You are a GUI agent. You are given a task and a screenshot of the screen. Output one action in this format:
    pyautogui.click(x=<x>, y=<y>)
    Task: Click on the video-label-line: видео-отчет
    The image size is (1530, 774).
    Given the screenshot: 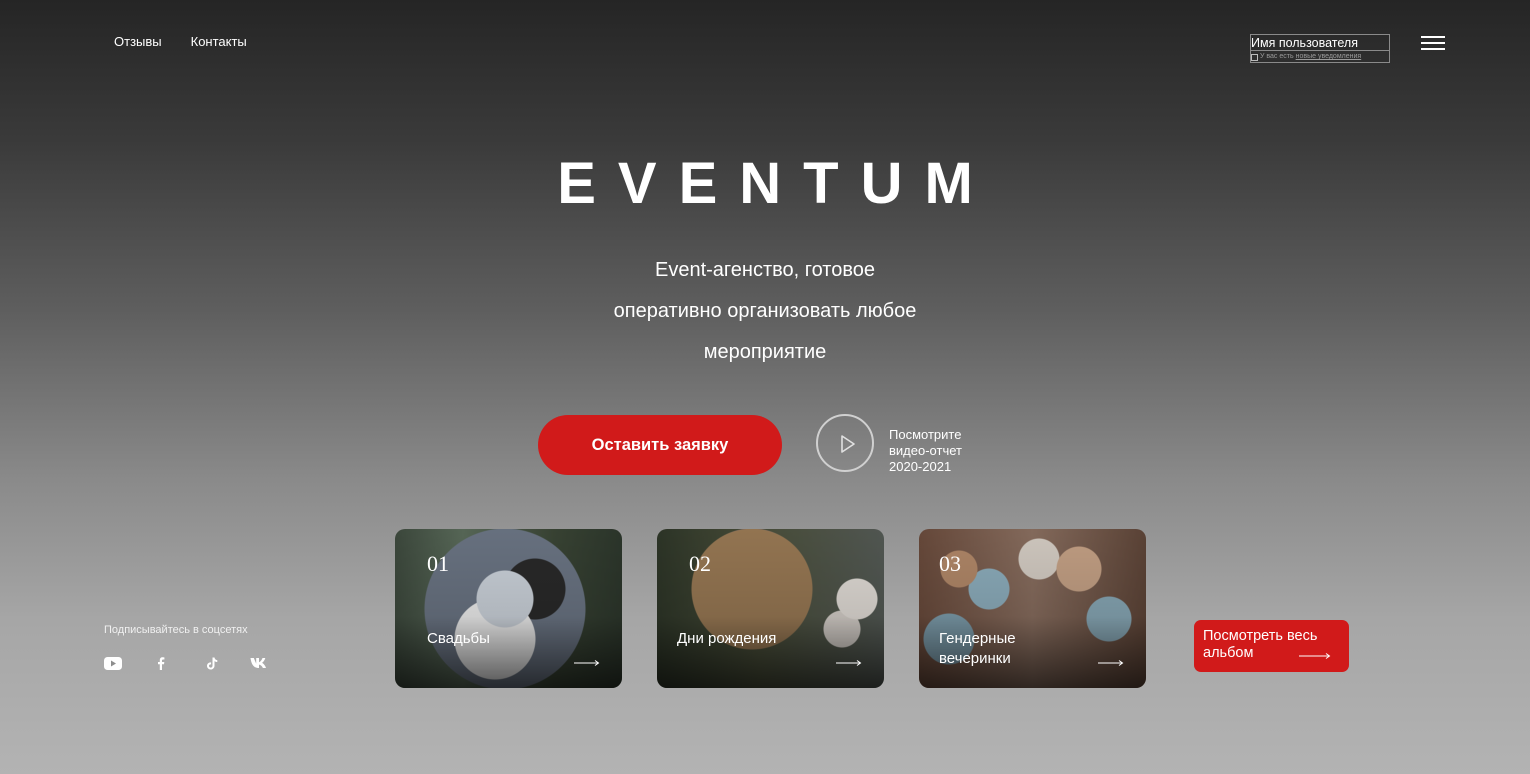 What is the action you would take?
    pyautogui.click(x=925, y=450)
    